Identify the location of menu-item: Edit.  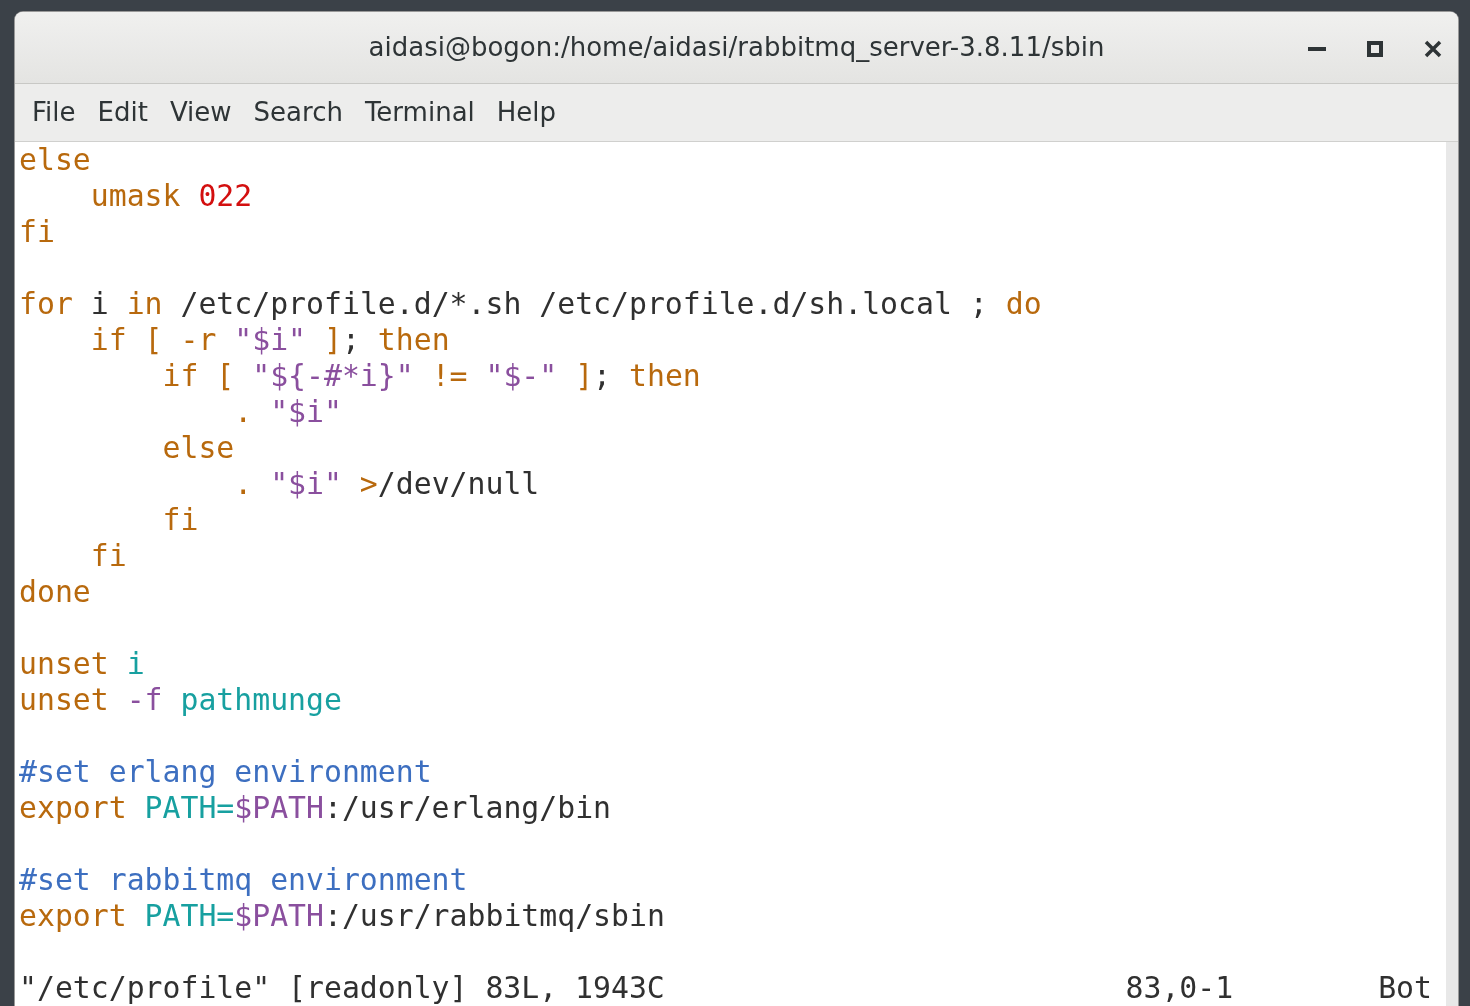
(122, 112).